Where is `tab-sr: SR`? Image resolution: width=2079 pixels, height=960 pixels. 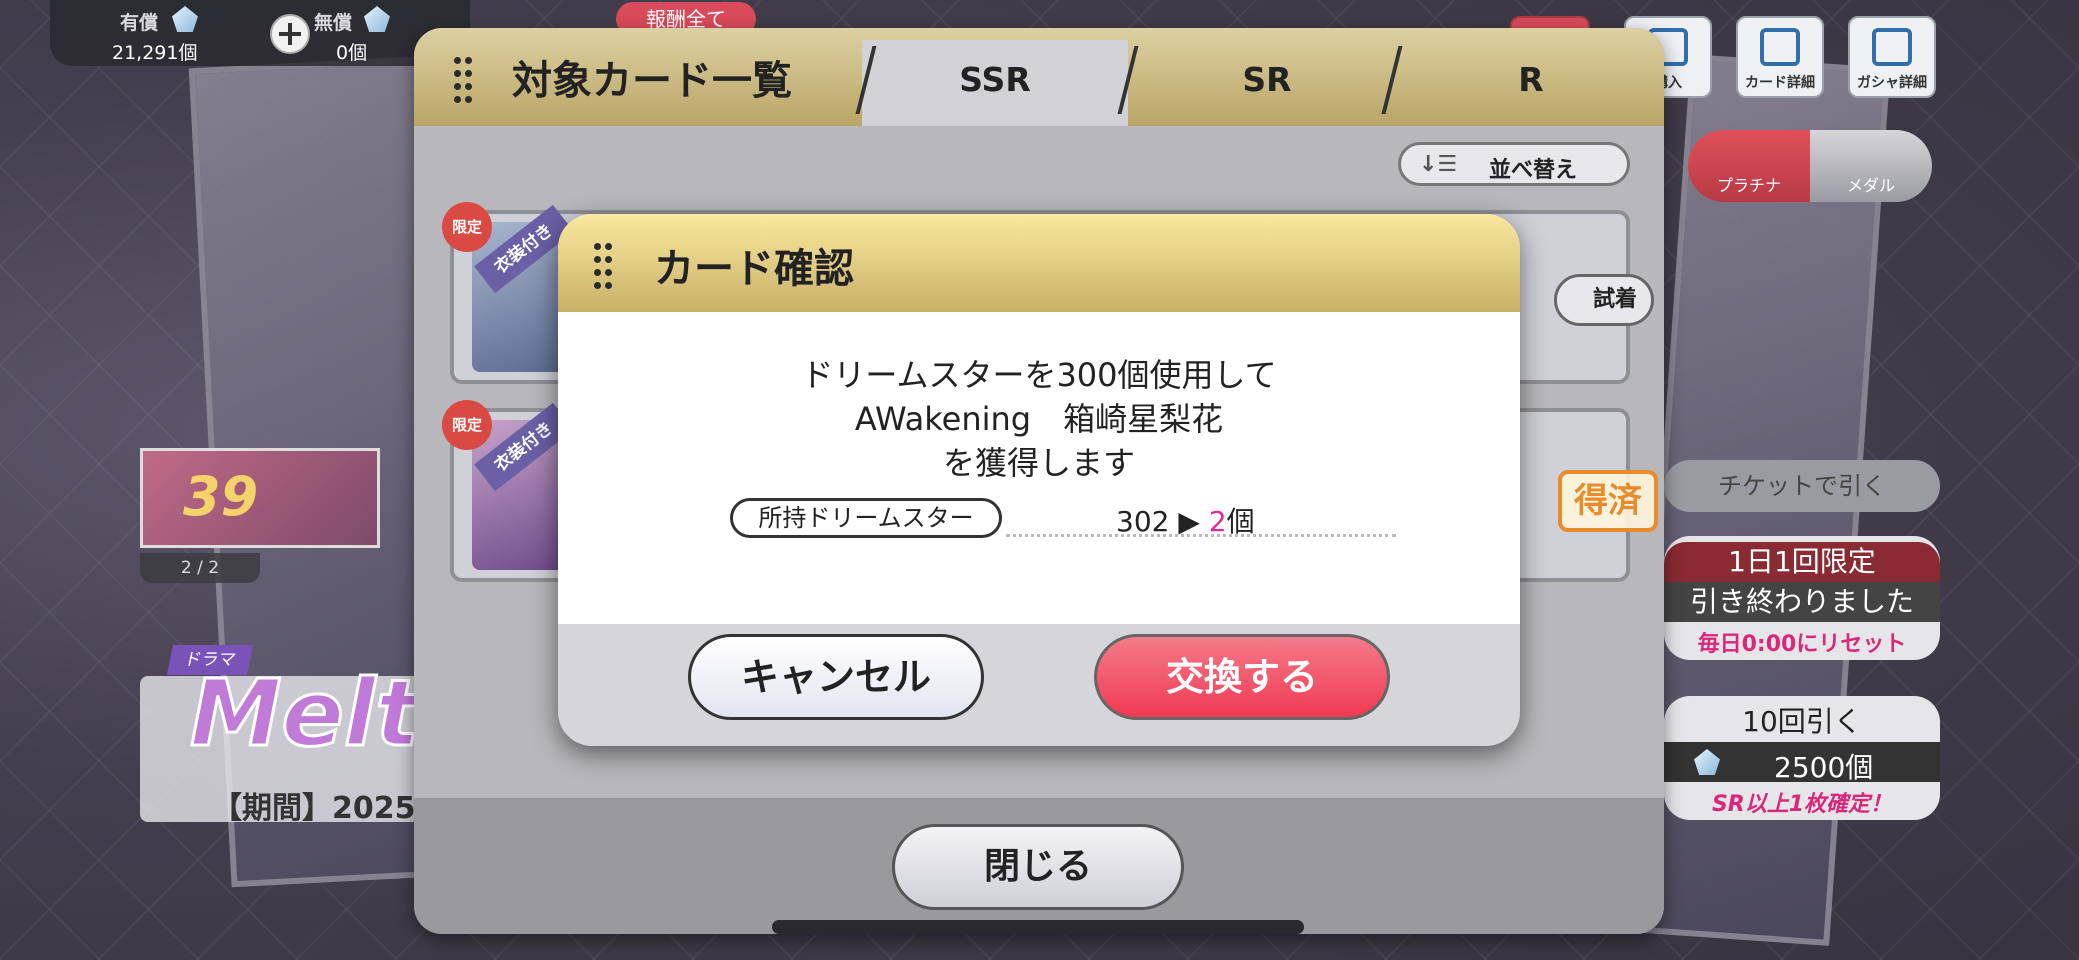
tab-sr: SR is located at coordinates (1267, 83).